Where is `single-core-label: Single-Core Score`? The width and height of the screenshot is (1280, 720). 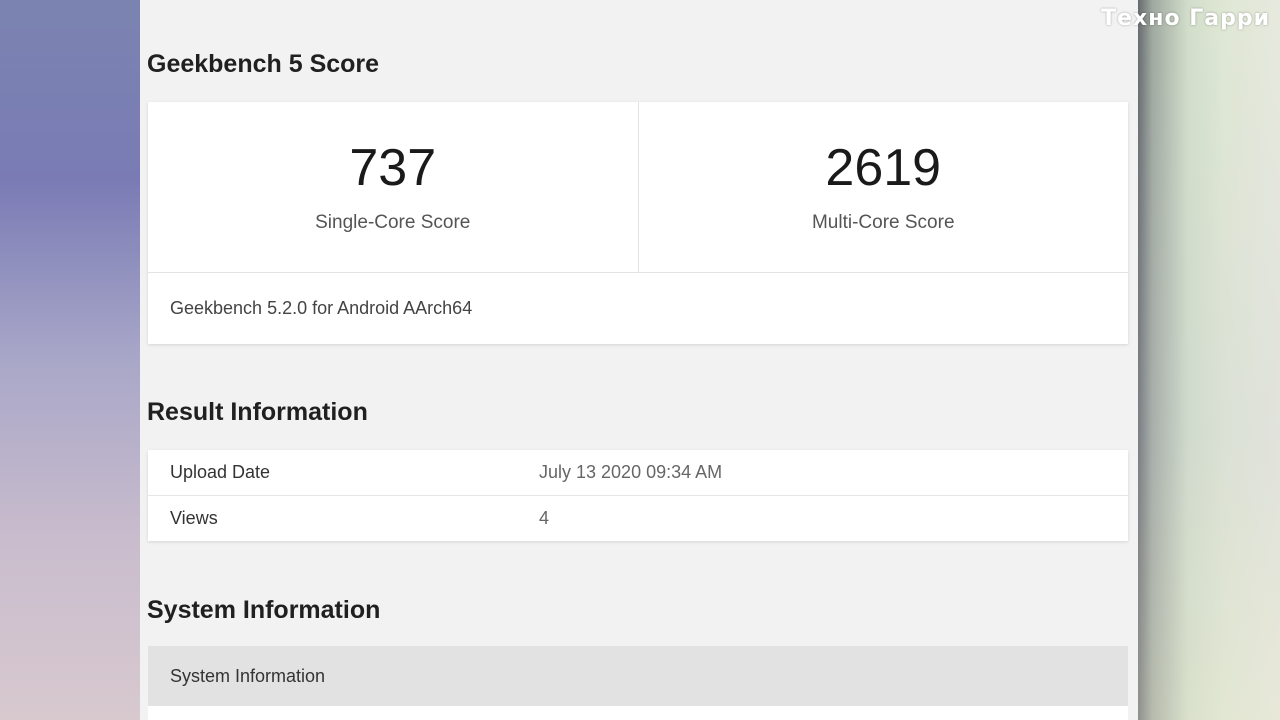
single-core-label: Single-Core Score is located at coordinates (393, 222).